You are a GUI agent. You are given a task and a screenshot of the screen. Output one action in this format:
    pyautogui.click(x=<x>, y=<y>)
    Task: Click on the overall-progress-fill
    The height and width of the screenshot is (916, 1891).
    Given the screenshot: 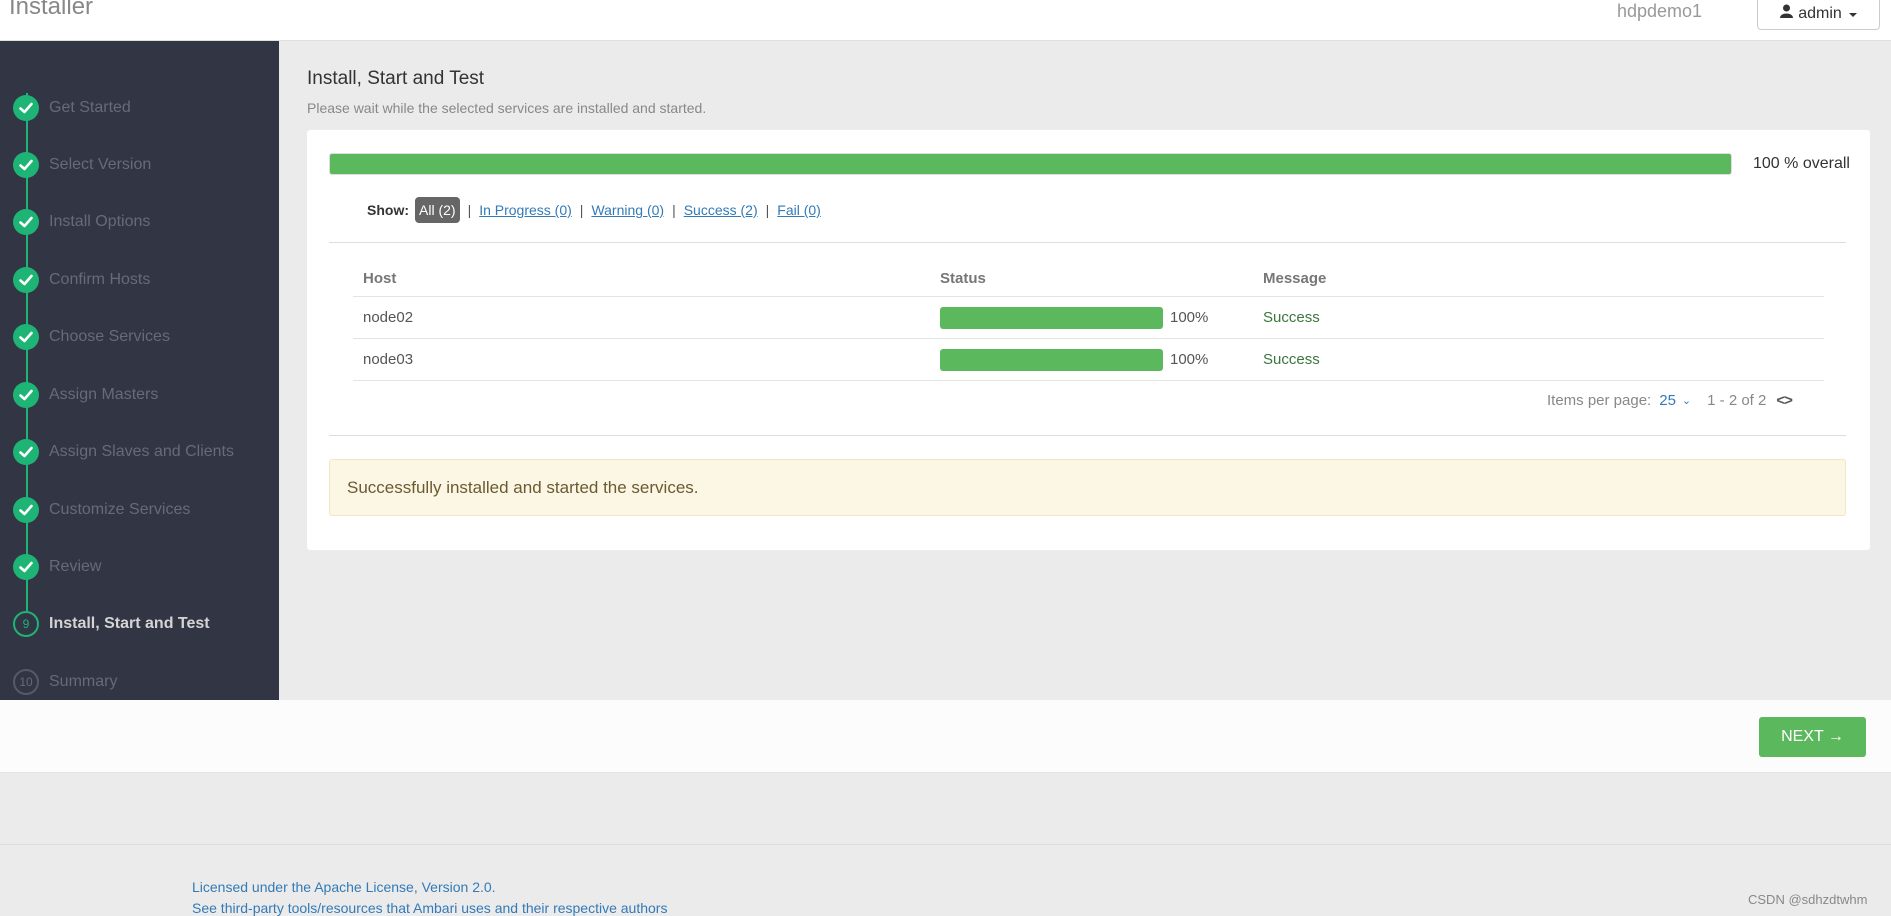 What is the action you would take?
    pyautogui.click(x=1030, y=164)
    